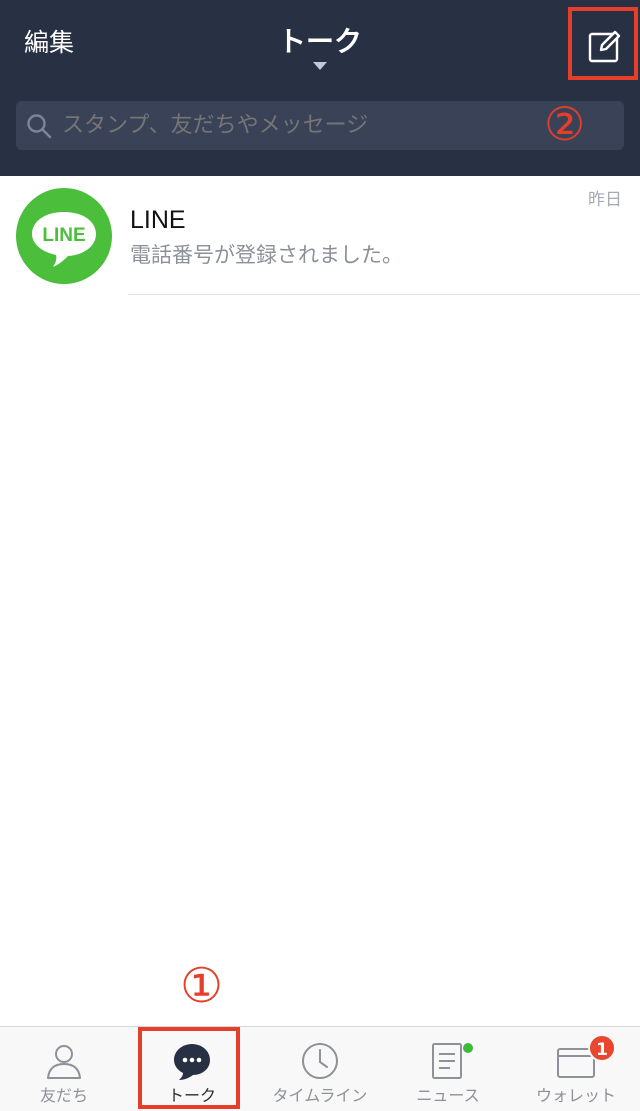 This screenshot has height=1111, width=640. Describe the element at coordinates (384, 294) in the screenshot. I see `row-divider` at that location.